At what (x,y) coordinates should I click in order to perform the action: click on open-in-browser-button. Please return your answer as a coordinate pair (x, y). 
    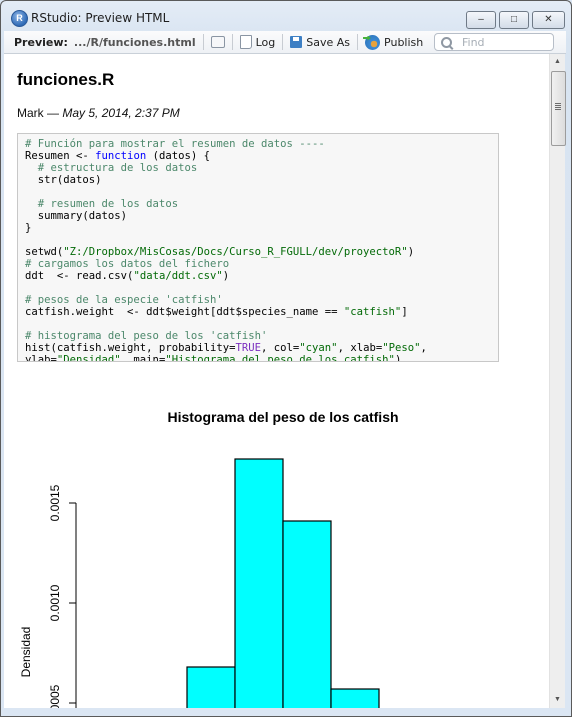
    Looking at the image, I should click on (217, 42).